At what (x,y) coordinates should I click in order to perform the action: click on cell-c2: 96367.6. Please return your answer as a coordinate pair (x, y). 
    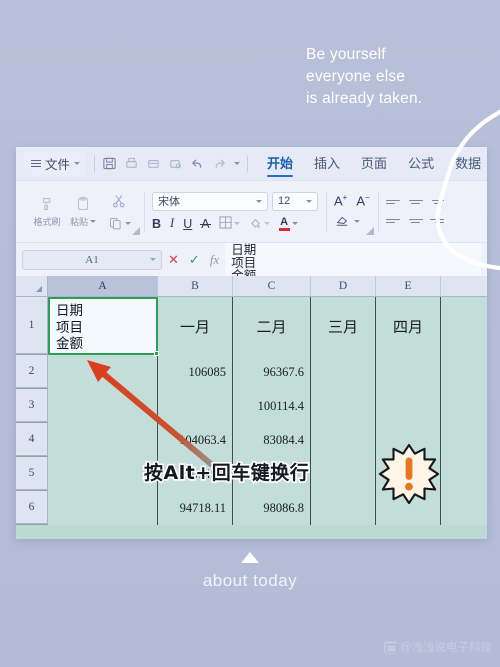
    Looking at the image, I should click on (272, 372).